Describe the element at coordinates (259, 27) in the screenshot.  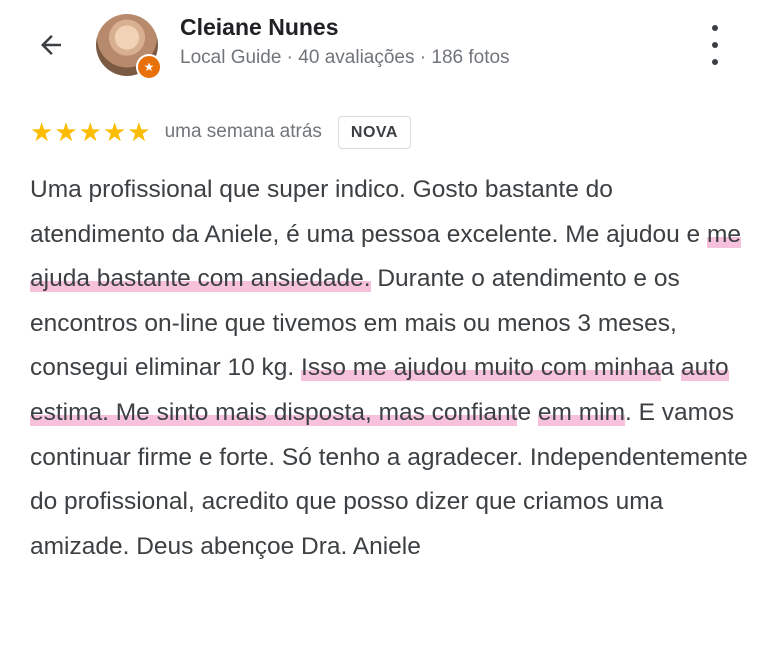
I see `reviewer-name: Cleiane Nunes` at that location.